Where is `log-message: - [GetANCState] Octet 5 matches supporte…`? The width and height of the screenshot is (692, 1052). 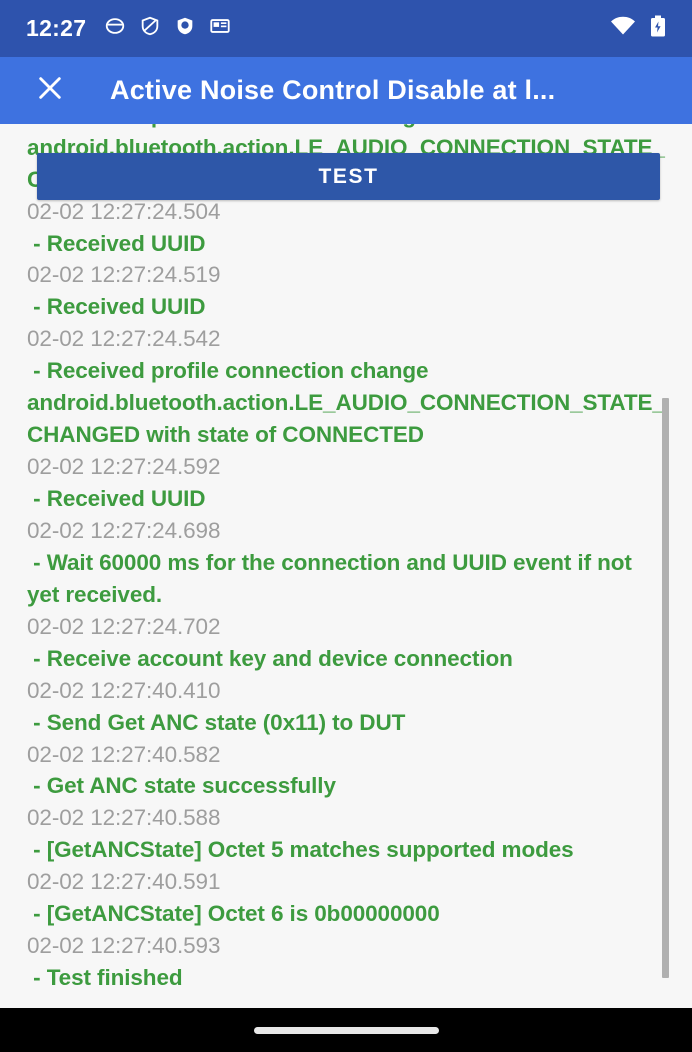
log-message: - [GetANCState] Octet 5 matches supporte… is located at coordinates (300, 850).